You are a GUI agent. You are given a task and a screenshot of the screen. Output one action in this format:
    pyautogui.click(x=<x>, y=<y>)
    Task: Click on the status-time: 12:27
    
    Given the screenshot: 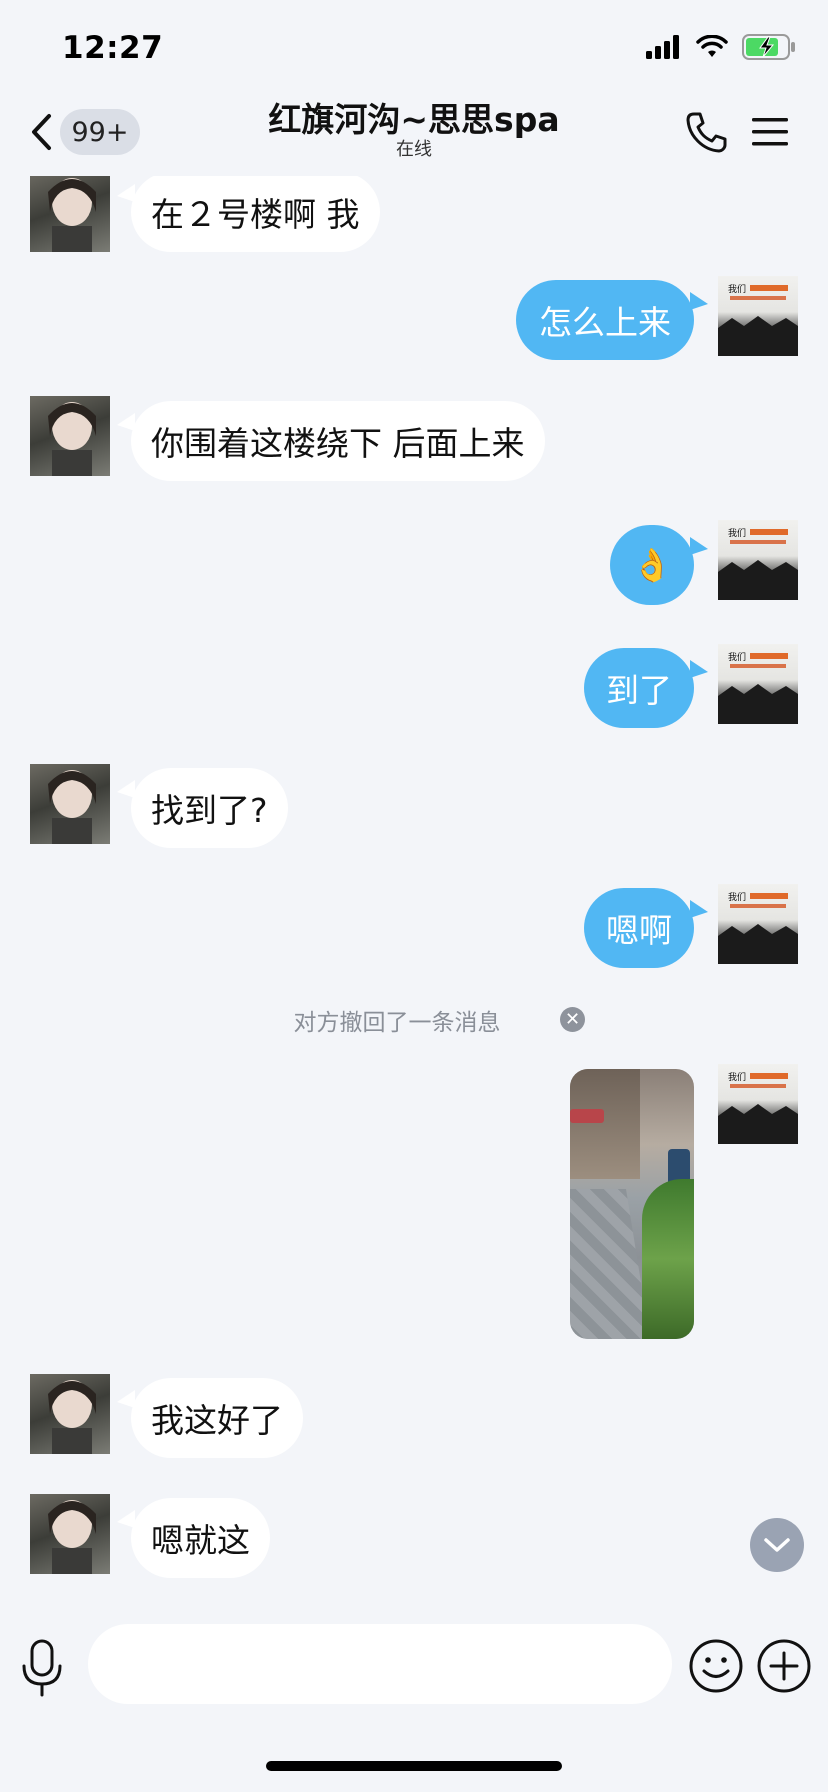 What is the action you would take?
    pyautogui.click(x=113, y=48)
    